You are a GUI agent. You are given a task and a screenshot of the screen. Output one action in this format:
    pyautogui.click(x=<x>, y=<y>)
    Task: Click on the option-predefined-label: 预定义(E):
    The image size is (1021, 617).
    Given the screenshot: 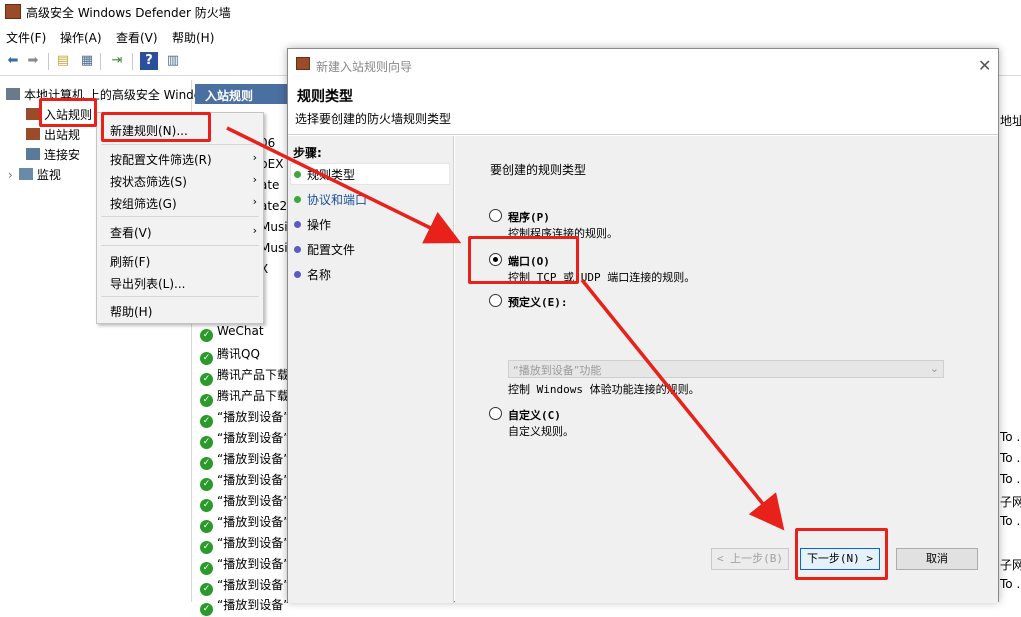 What is the action you would take?
    pyautogui.click(x=538, y=302)
    